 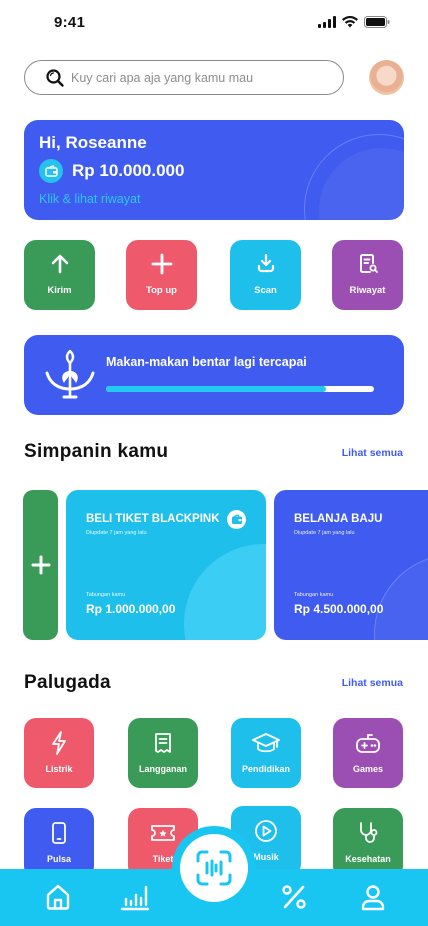 What do you see at coordinates (265, 769) in the screenshot?
I see `pendidikan-label: Pendidikan` at bounding box center [265, 769].